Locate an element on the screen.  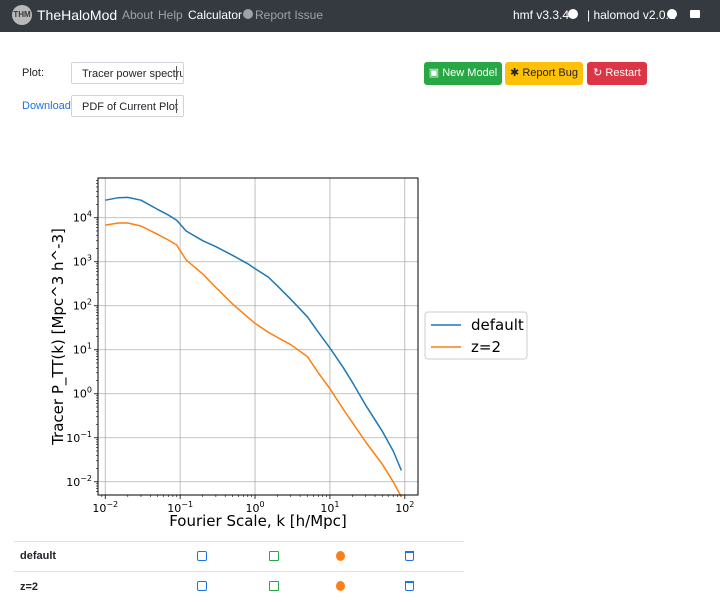
x-tick-label: 102 is located at coordinates (404, 507).